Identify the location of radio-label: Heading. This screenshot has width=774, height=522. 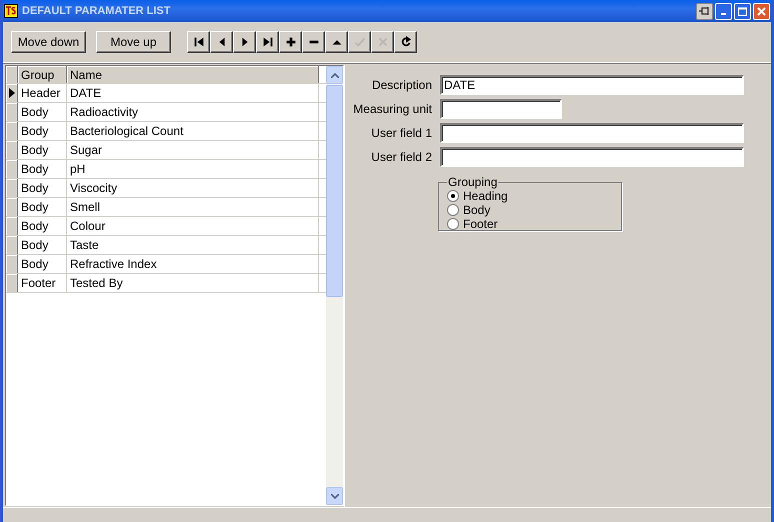
(485, 196).